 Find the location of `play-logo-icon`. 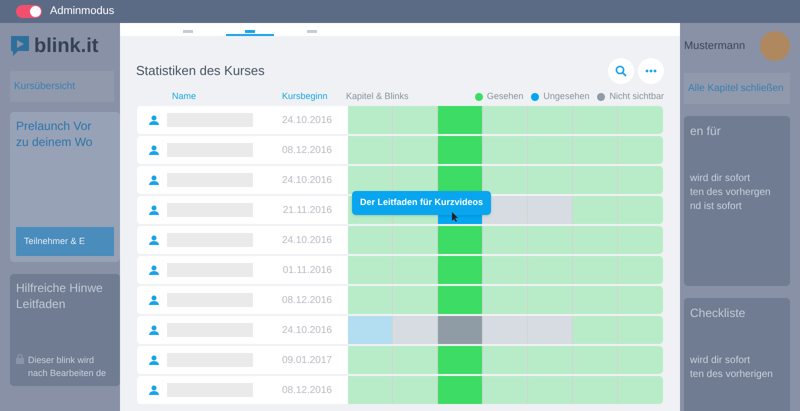

play-logo-icon is located at coordinates (20, 46).